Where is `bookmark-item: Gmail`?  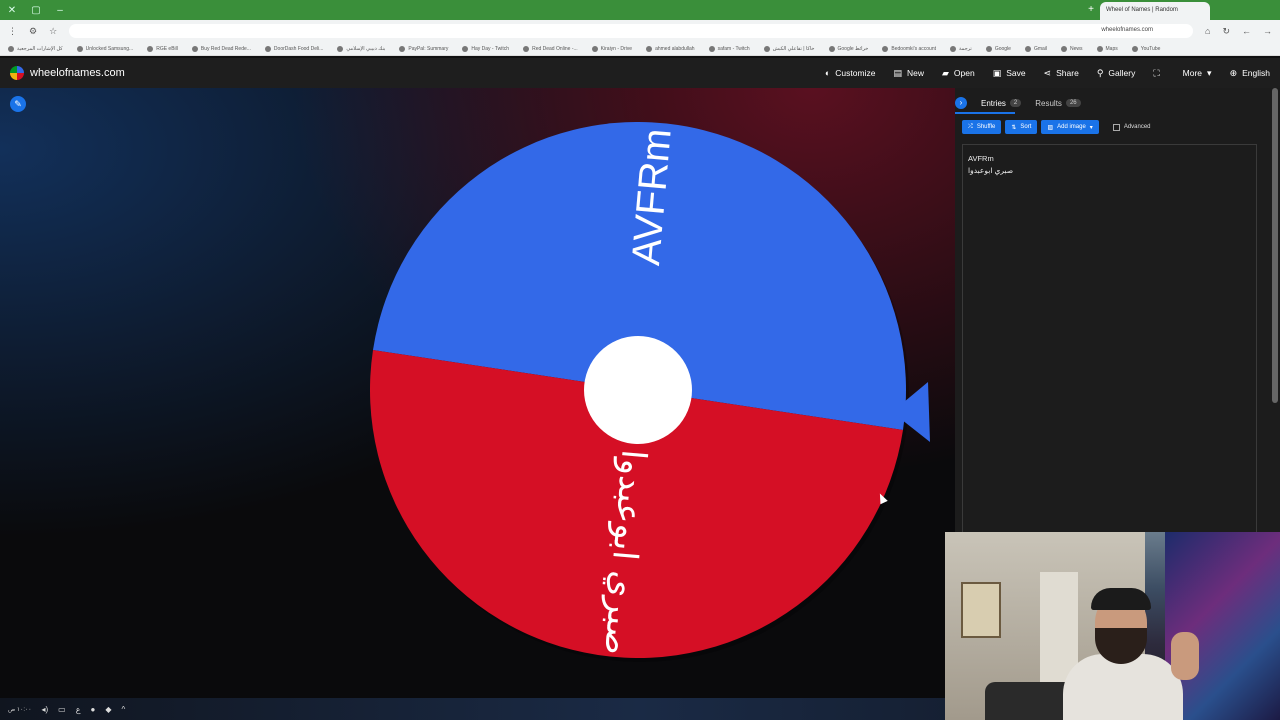 bookmark-item: Gmail is located at coordinates (1035, 48).